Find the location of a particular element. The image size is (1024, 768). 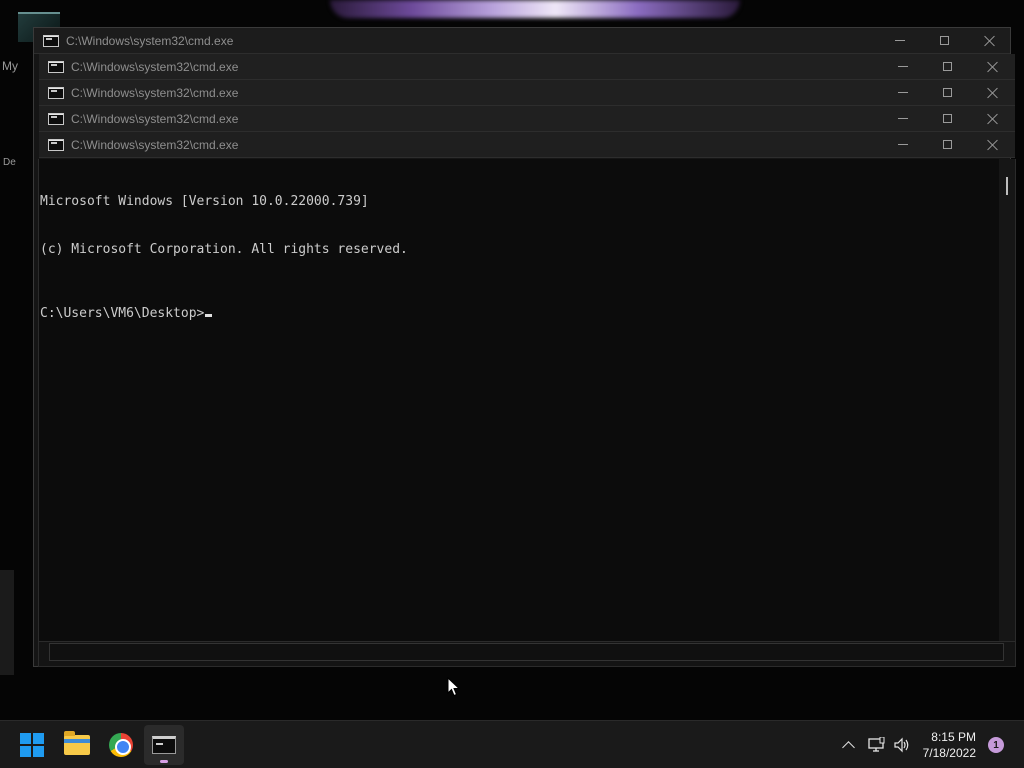

network-icon is located at coordinates (876, 744).